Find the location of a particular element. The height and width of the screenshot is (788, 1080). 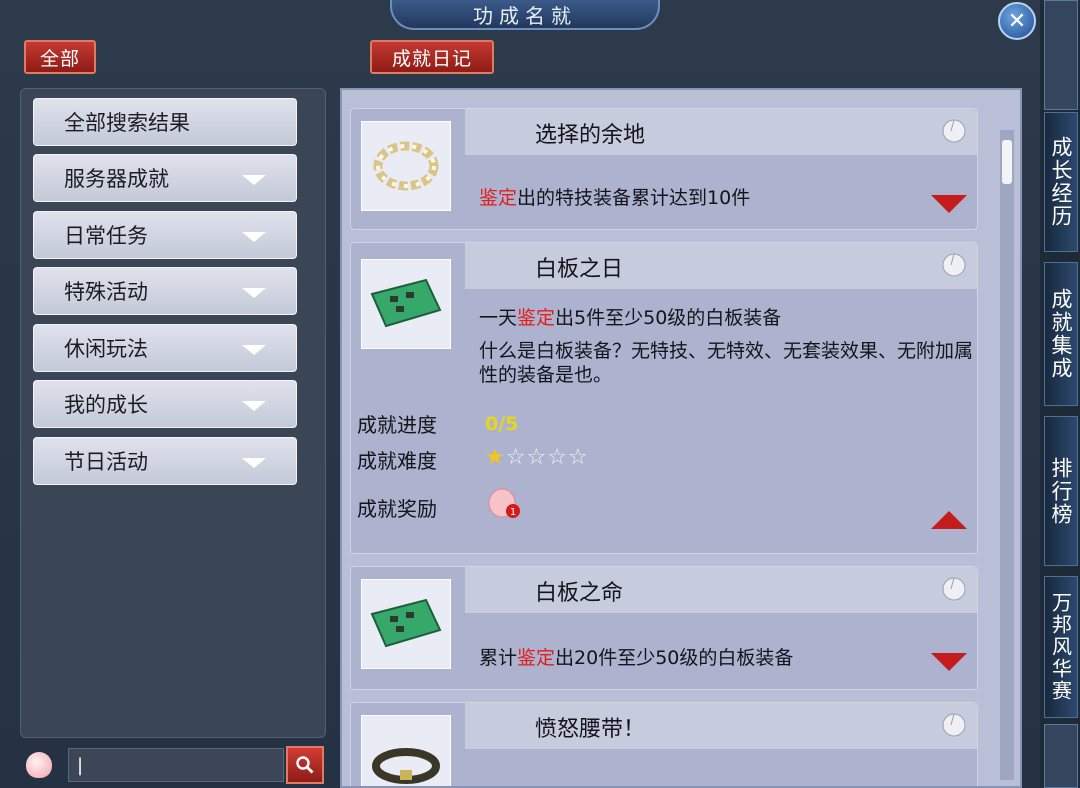

category-label: 日常任务 is located at coordinates (106, 236).